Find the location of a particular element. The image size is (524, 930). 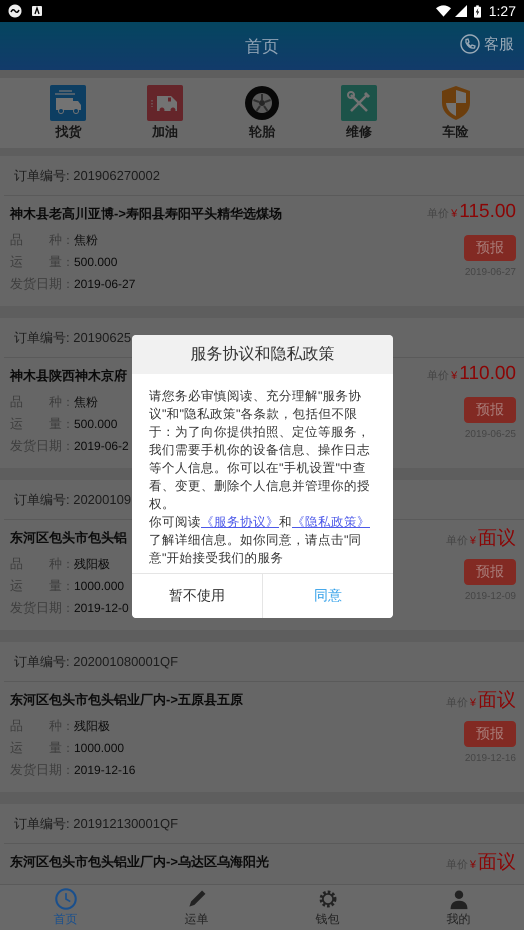

truck-icon is located at coordinates (68, 103).